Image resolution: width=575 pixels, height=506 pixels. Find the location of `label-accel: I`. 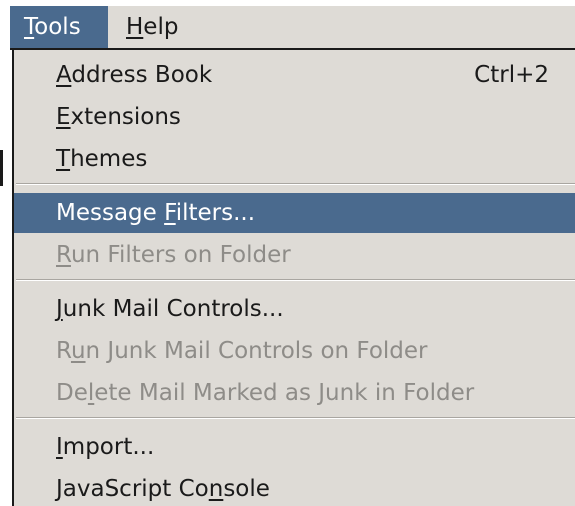

label-accel: I is located at coordinates (59, 447).